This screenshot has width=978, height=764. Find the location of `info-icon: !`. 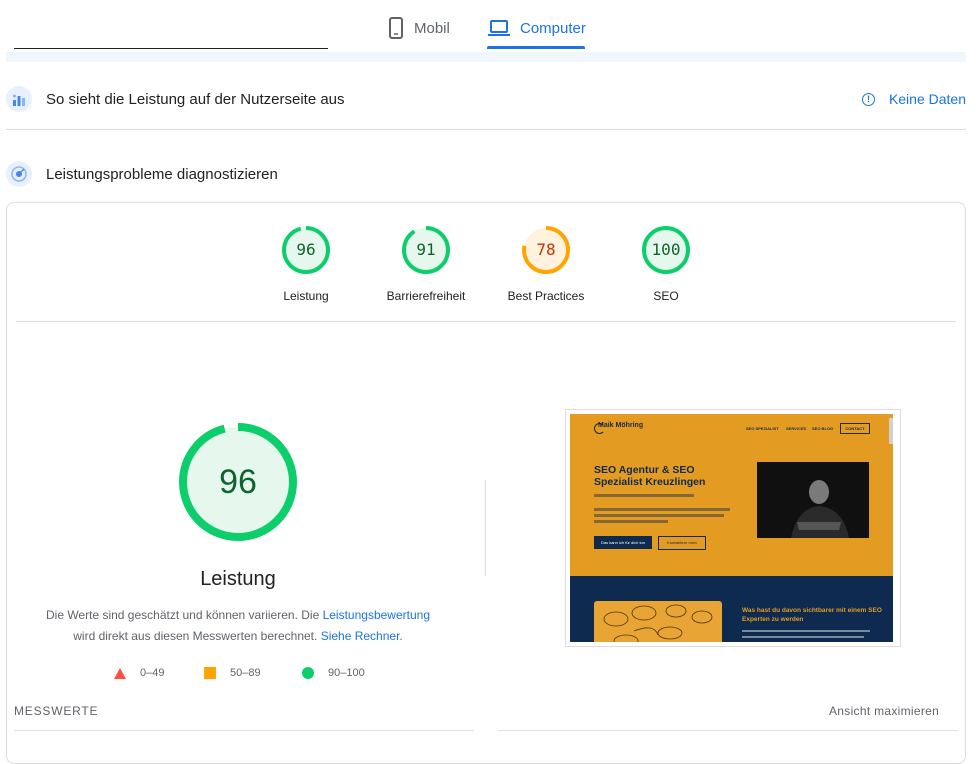

info-icon: ! is located at coordinates (868, 99).